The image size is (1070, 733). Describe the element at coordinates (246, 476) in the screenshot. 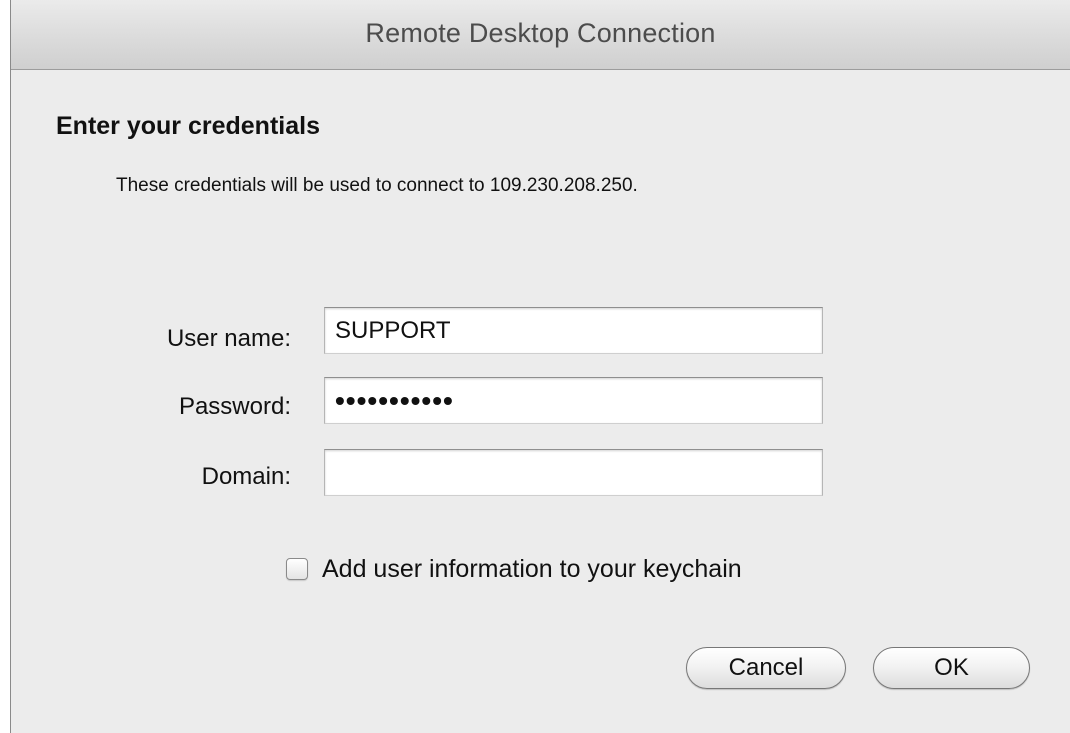

I see `domain-label: Domain:` at that location.